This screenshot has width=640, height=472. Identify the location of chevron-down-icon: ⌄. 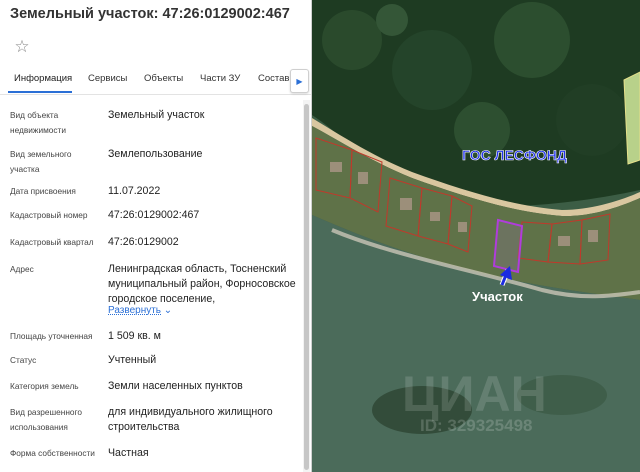
(168, 310).